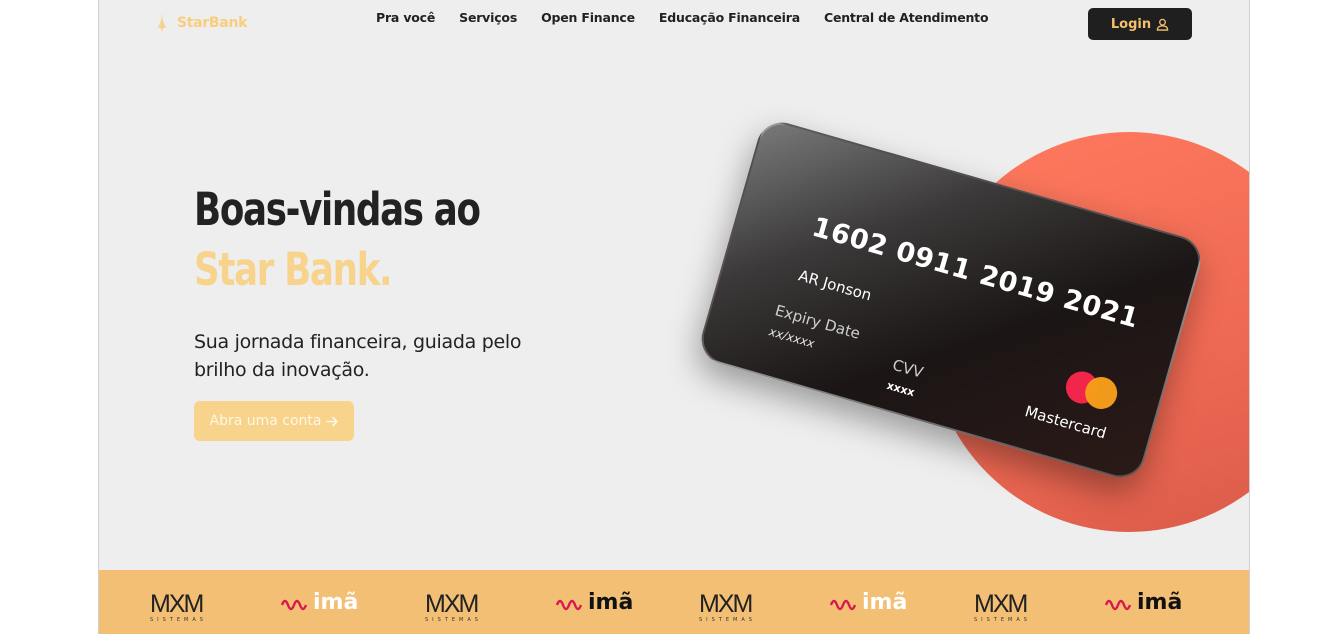  Describe the element at coordinates (835, 285) in the screenshot. I see `card-holder: AR Jonson` at that location.